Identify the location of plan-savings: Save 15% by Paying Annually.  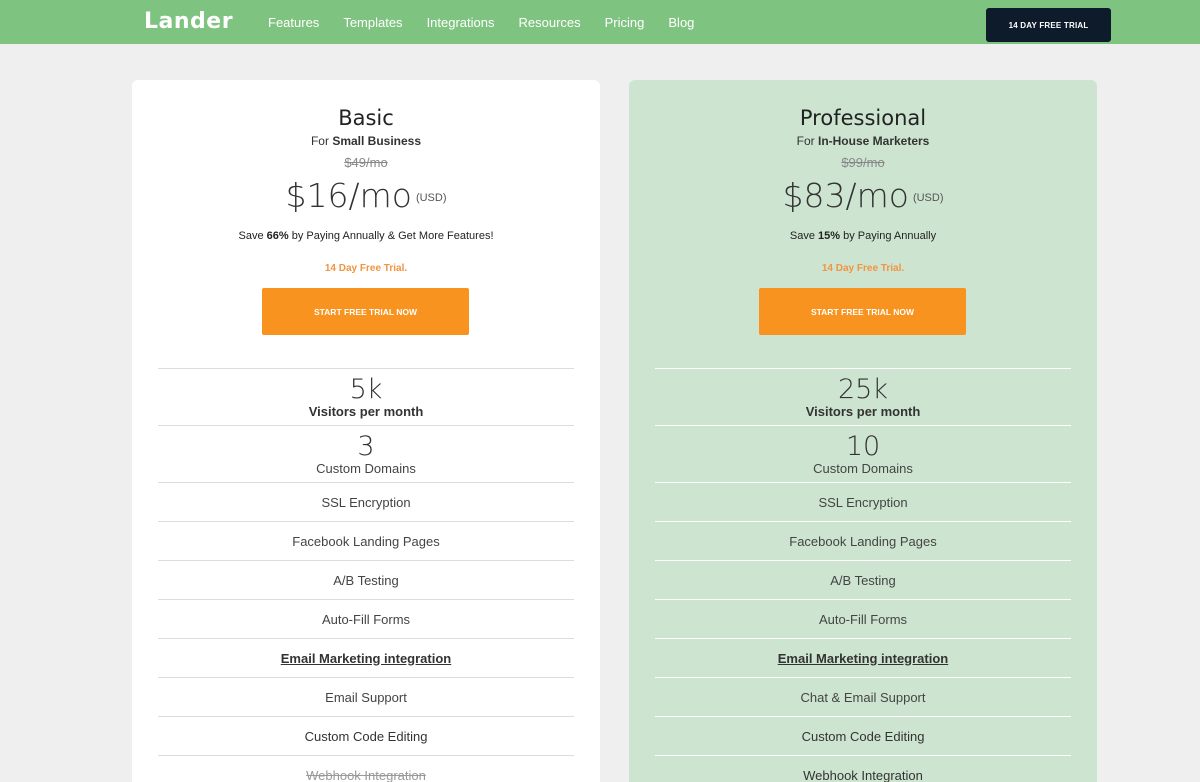
(863, 236).